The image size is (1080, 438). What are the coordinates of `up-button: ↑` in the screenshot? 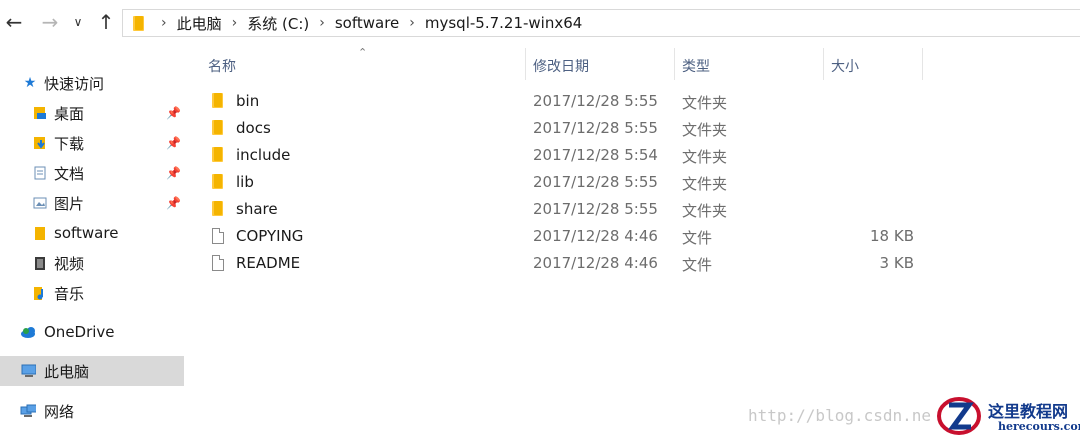 It's located at (106, 22).